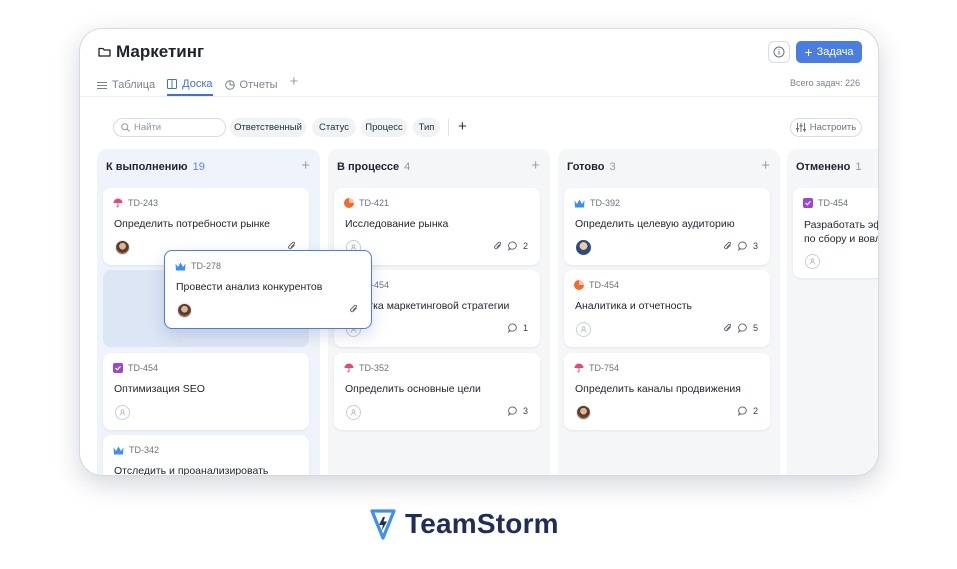 The height and width of the screenshot is (569, 957). Describe the element at coordinates (159, 389) in the screenshot. I see `task-title: Оптимизация SEO` at that location.